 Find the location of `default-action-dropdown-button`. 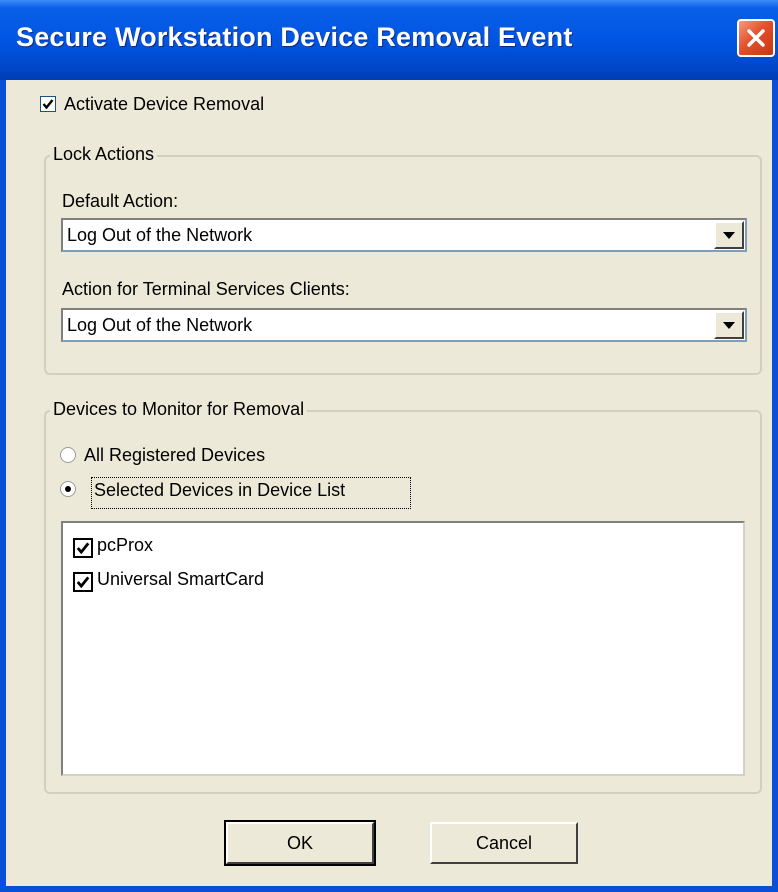

default-action-dropdown-button is located at coordinates (729, 235).